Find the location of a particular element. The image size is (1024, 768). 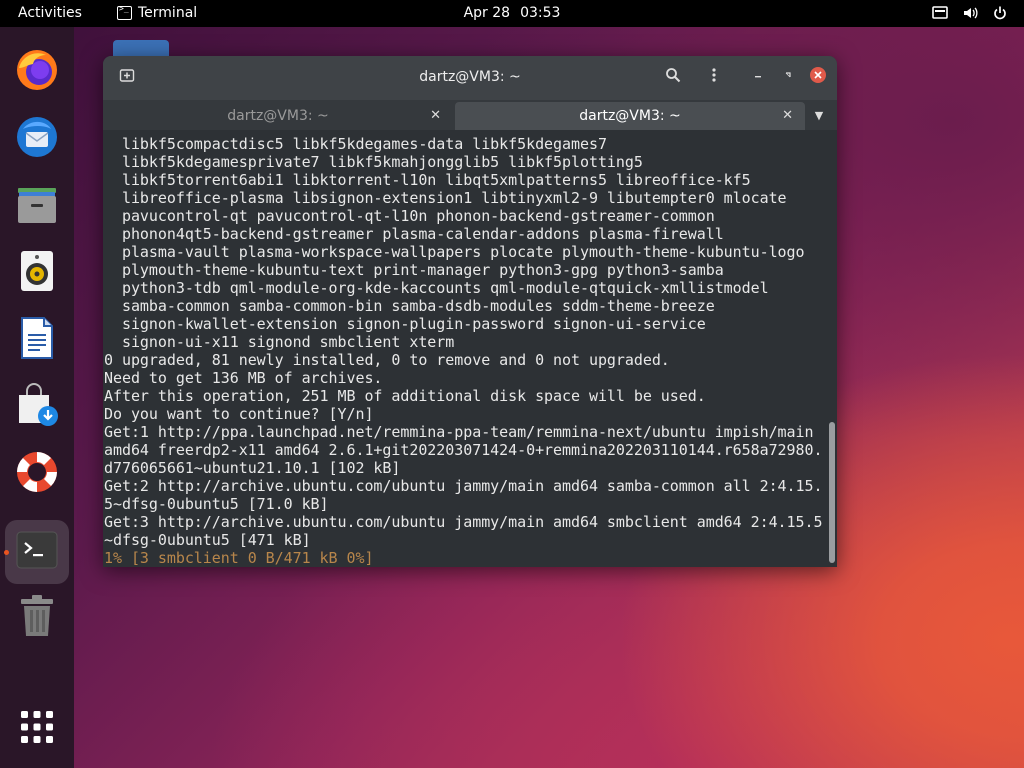

thunderbird-icon is located at coordinates (37, 139).